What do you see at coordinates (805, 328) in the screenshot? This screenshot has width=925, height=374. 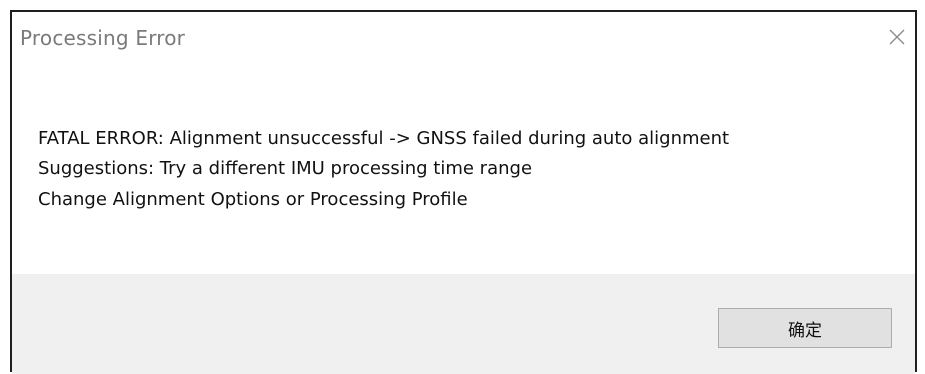 I see `ok-button: 确定` at bounding box center [805, 328].